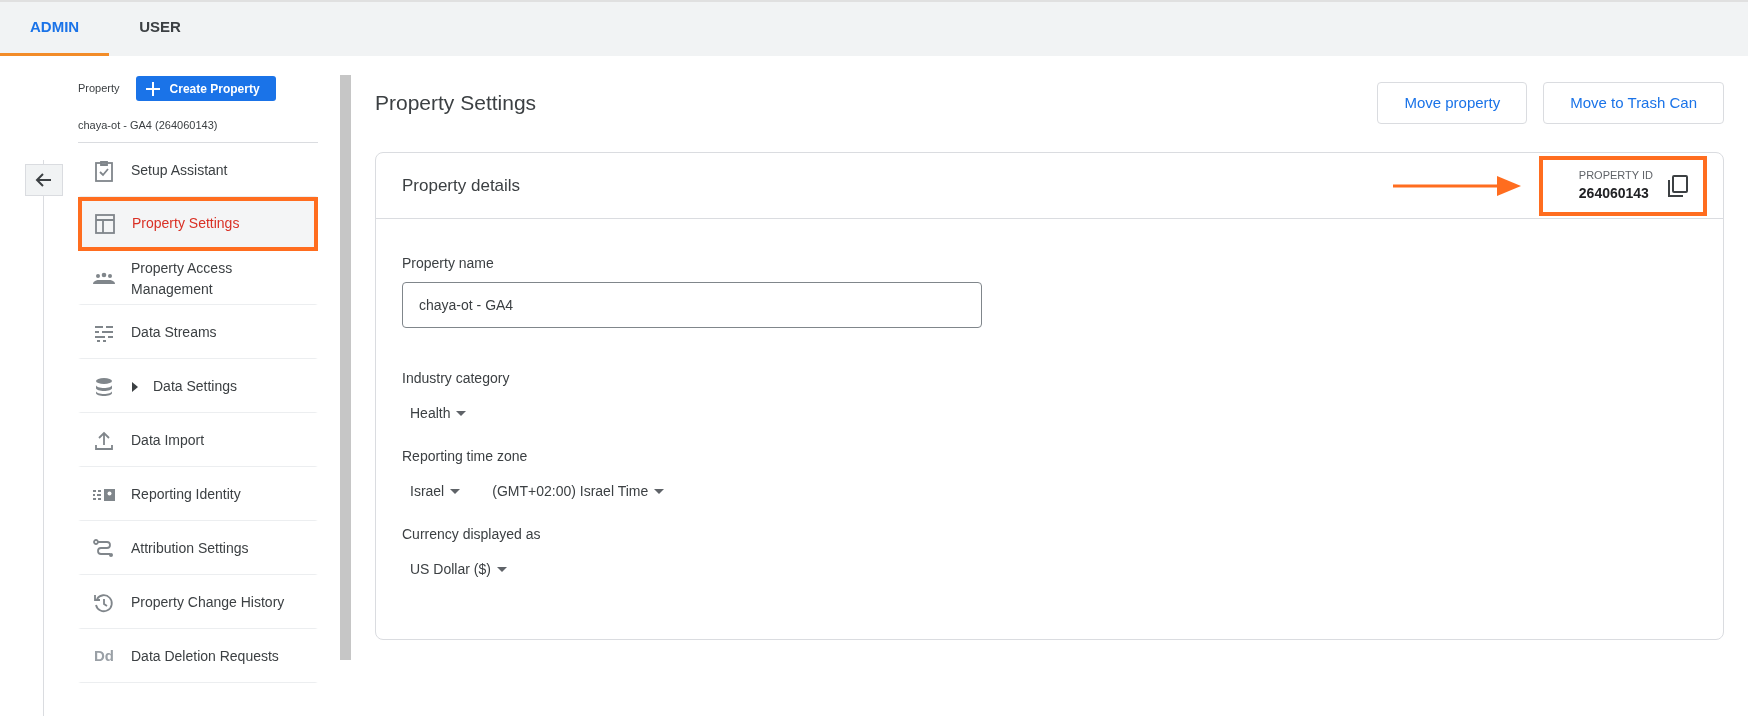 Image resolution: width=1748 pixels, height=718 pixels. Describe the element at coordinates (55, 29) in the screenshot. I see `tab: ADMIN` at that location.